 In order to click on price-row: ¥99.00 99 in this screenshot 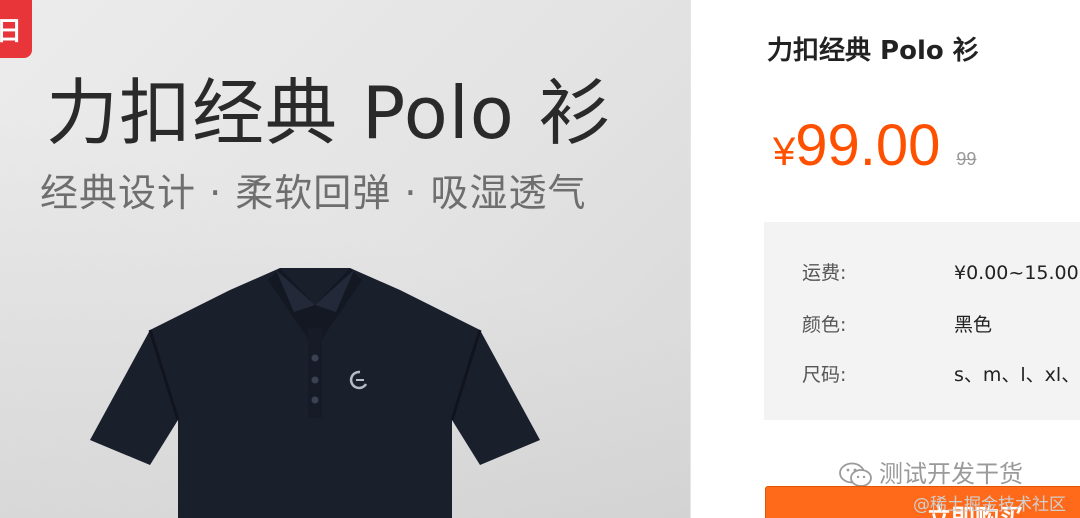, I will do `click(874, 145)`.